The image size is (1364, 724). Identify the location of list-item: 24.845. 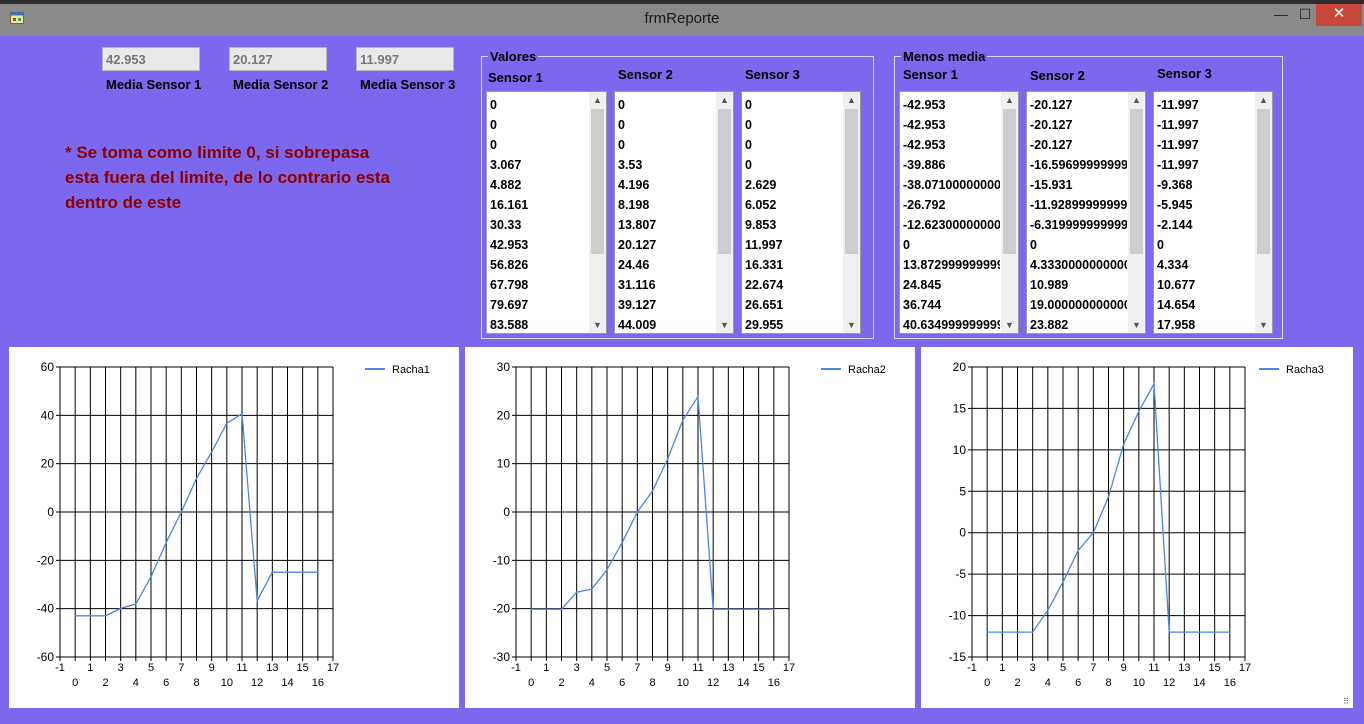
(951, 285).